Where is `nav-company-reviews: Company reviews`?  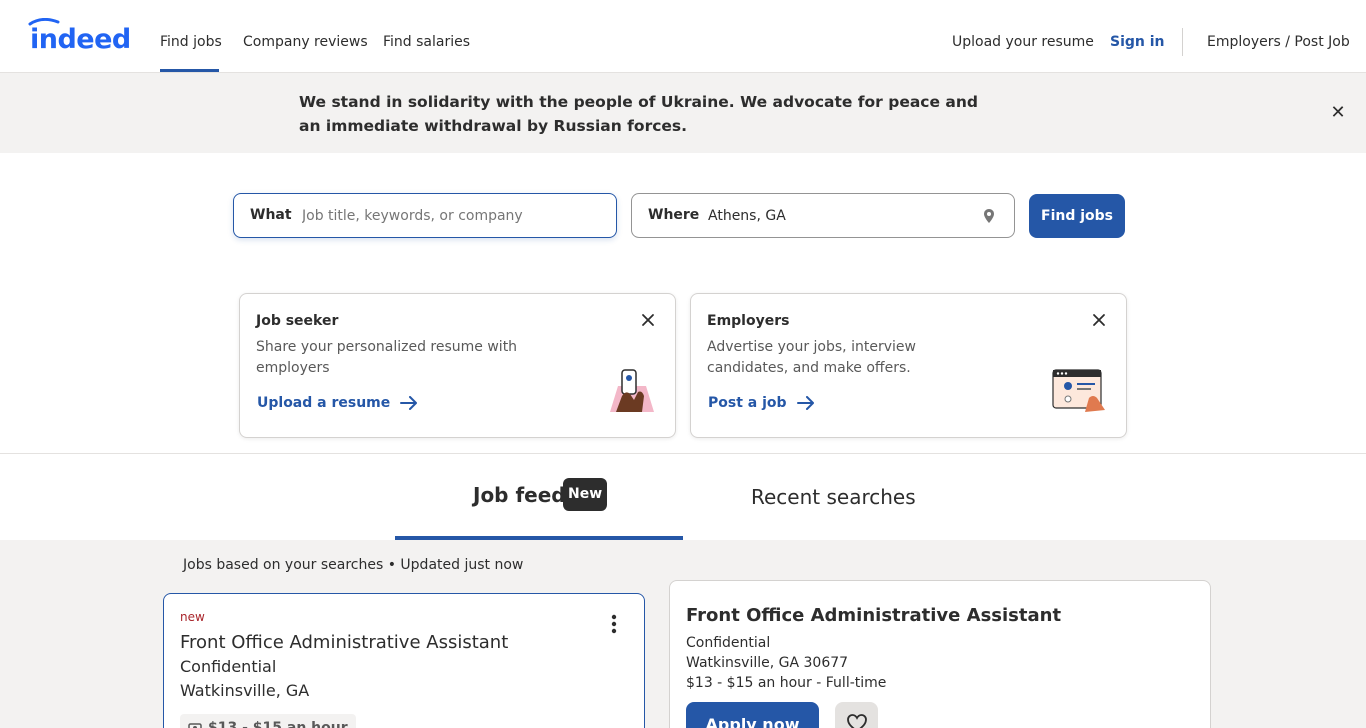 nav-company-reviews: Company reviews is located at coordinates (305, 42).